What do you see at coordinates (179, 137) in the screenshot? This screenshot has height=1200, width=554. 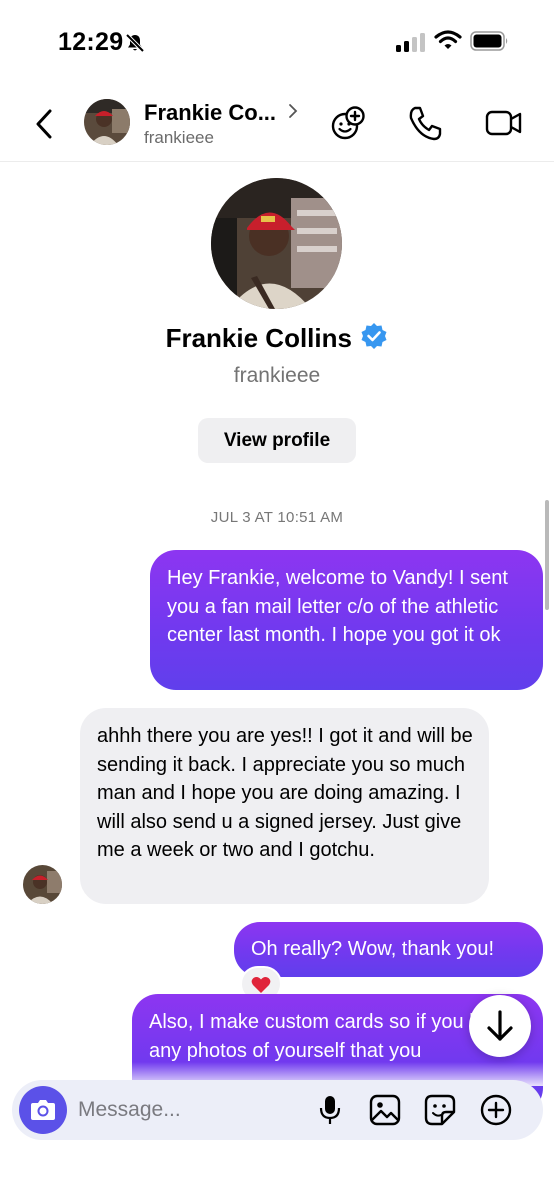 I see `header-contact-handle: frankieee` at bounding box center [179, 137].